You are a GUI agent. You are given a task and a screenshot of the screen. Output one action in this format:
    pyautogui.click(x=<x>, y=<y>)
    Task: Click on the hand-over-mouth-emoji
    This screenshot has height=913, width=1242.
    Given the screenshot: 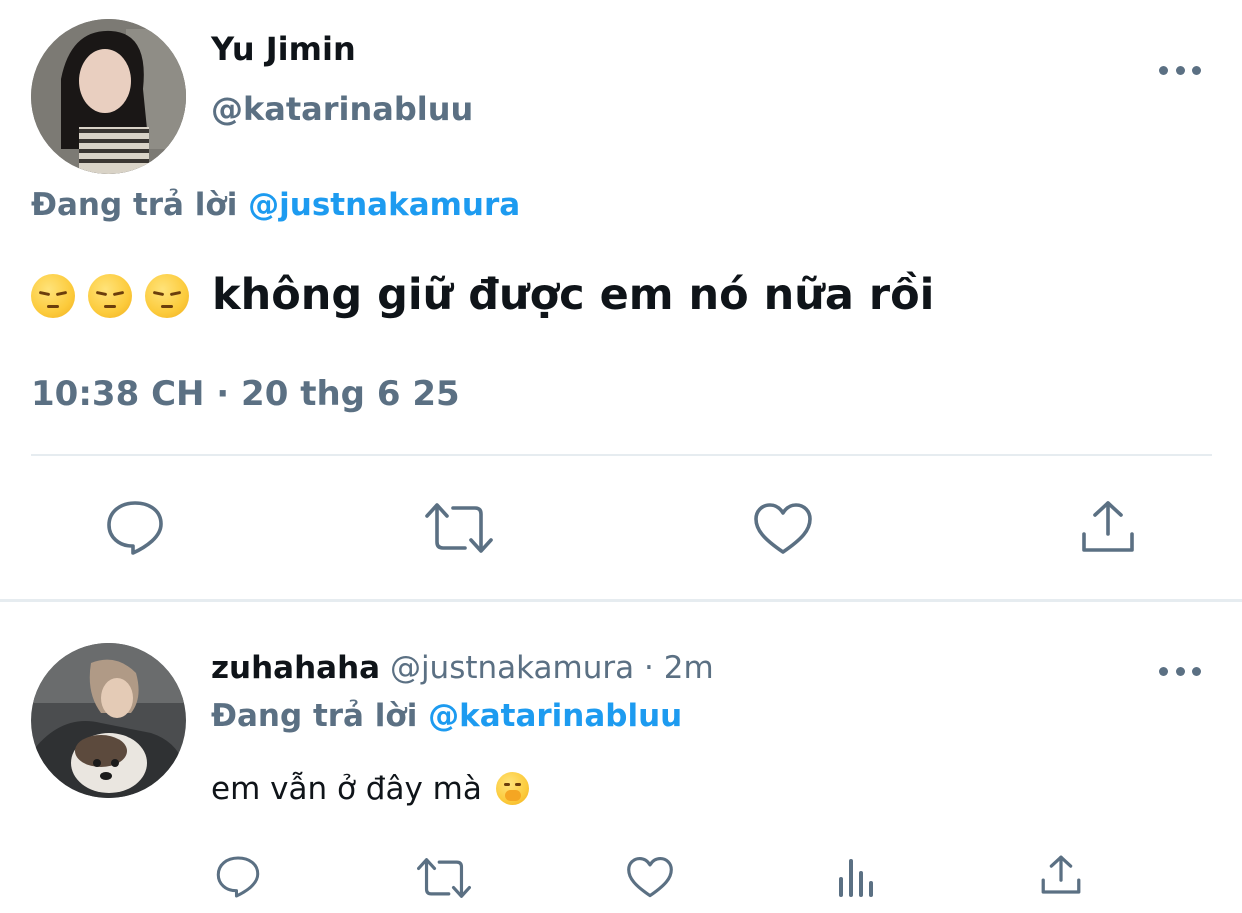 What is the action you would take?
    pyautogui.click(x=512, y=788)
    